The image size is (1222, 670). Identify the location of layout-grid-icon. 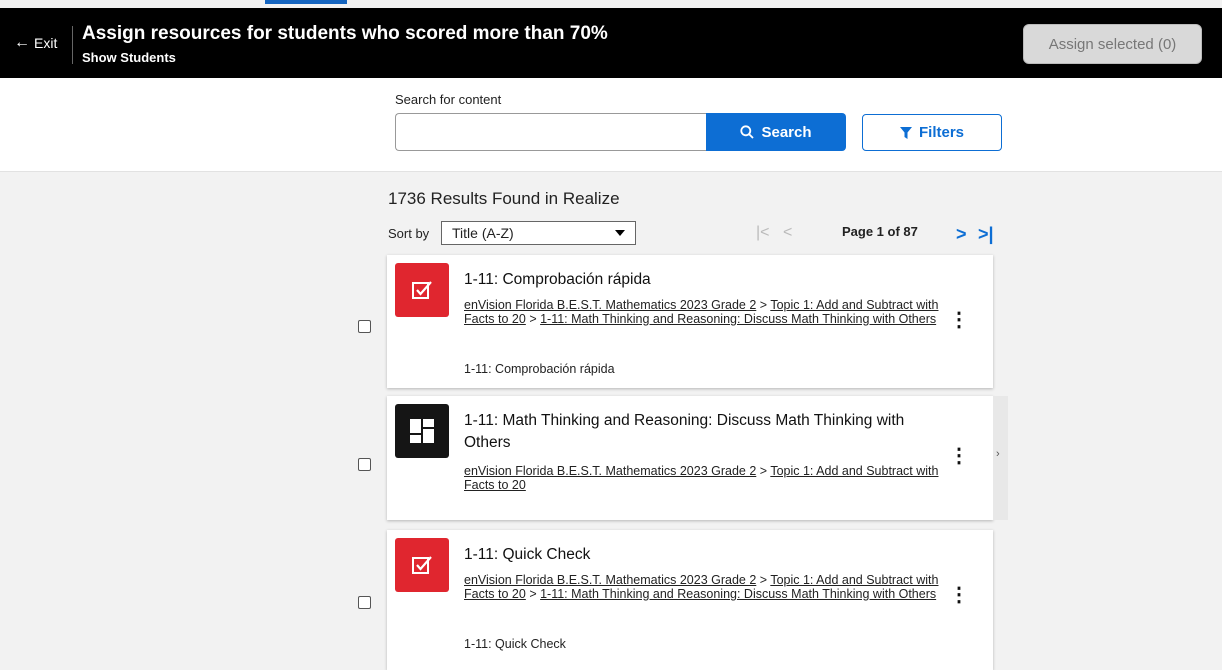
(422, 431).